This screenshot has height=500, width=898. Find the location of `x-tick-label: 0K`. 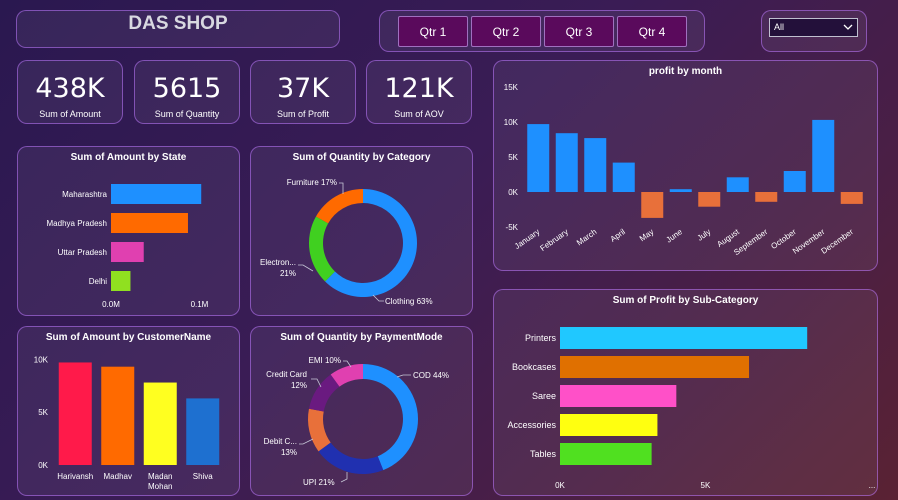

x-tick-label: 0K is located at coordinates (560, 485).